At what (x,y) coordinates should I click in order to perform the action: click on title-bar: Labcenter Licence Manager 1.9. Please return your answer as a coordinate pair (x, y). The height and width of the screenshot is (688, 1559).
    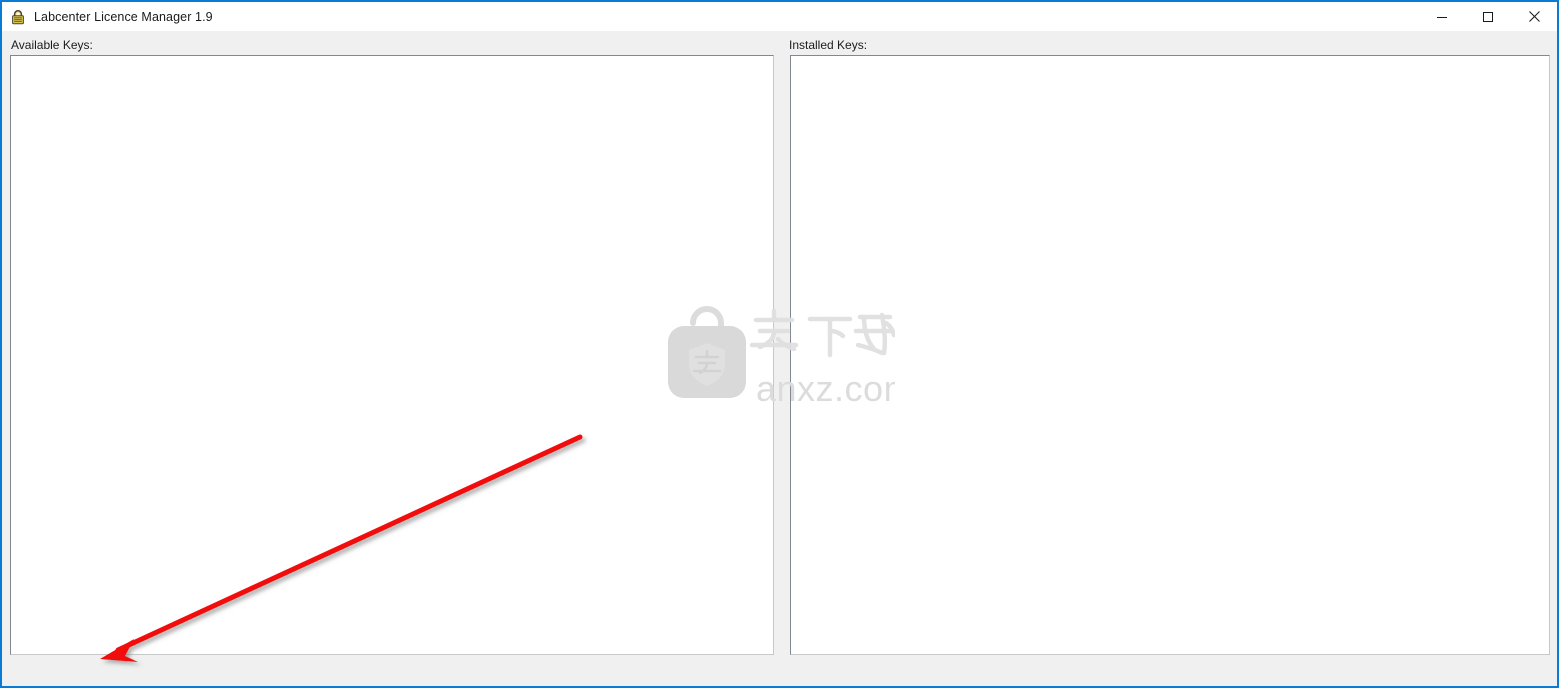
    Looking at the image, I should click on (779, 16).